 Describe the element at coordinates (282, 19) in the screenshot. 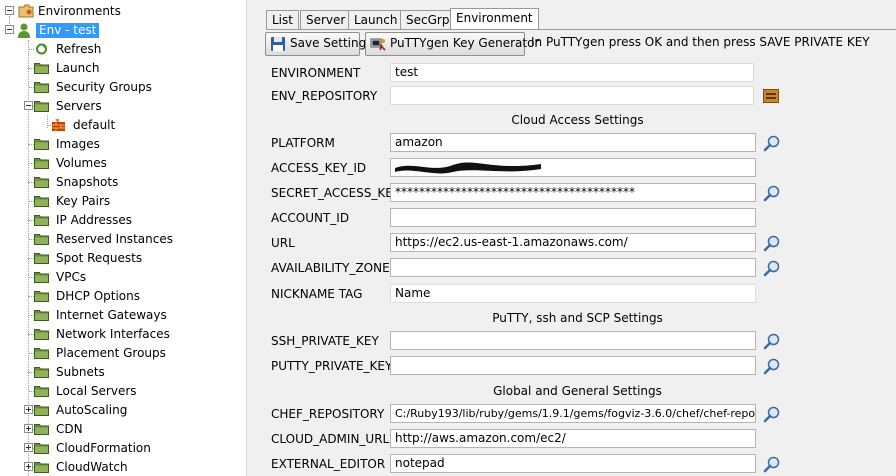

I see `tab-list: List` at that location.